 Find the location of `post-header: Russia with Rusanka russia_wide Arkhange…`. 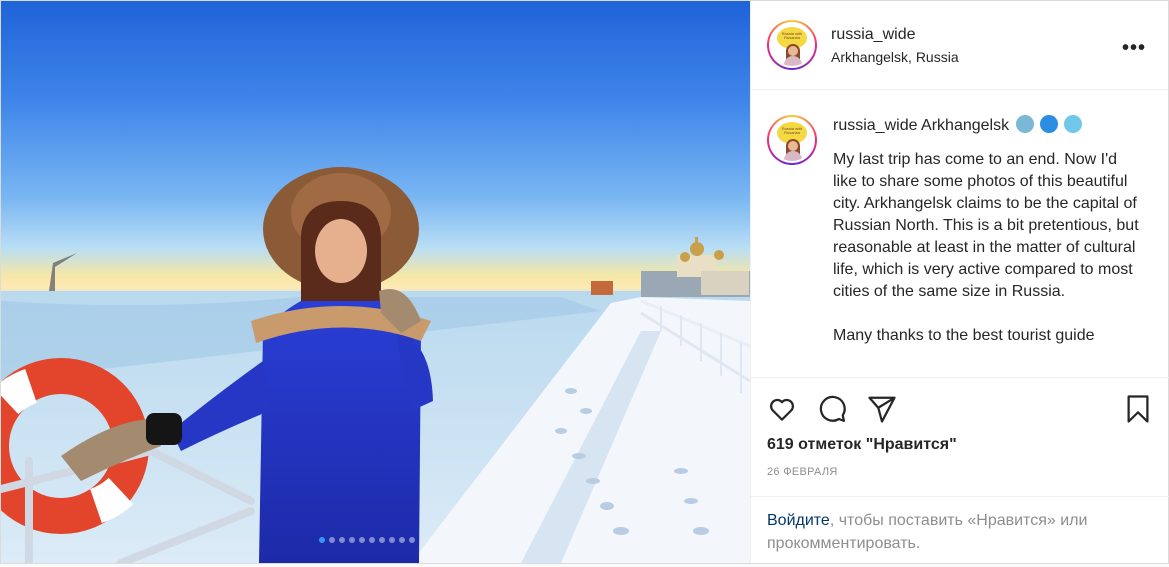

post-header: Russia with Rusanka russia_wide Arkhange… is located at coordinates (959, 45).